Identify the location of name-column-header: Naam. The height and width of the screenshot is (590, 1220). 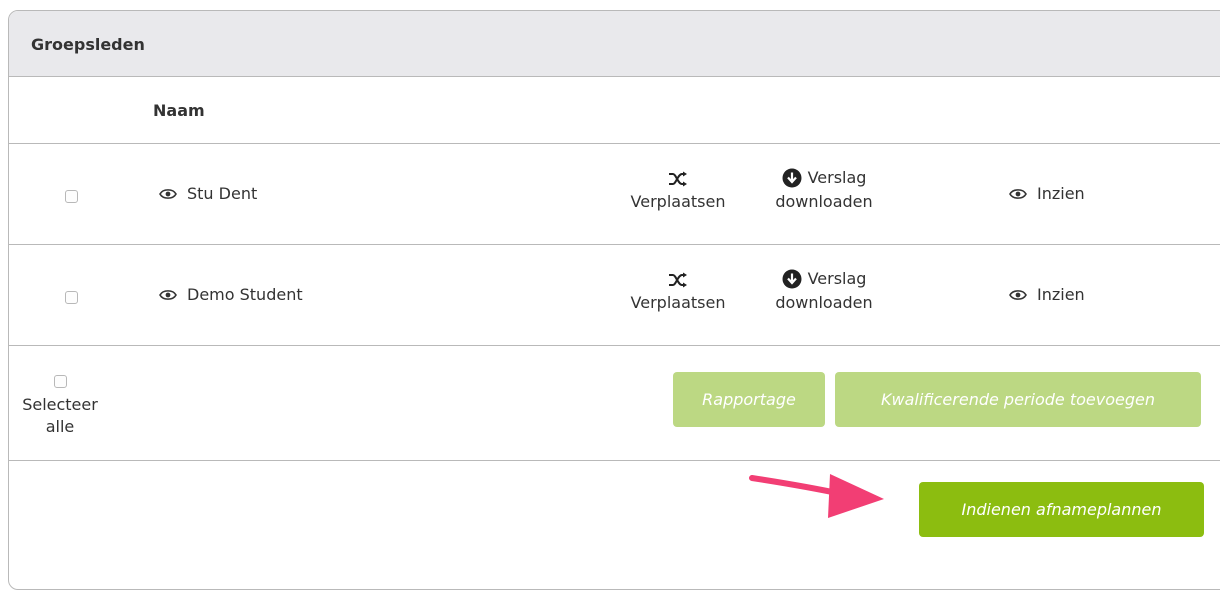
(179, 110).